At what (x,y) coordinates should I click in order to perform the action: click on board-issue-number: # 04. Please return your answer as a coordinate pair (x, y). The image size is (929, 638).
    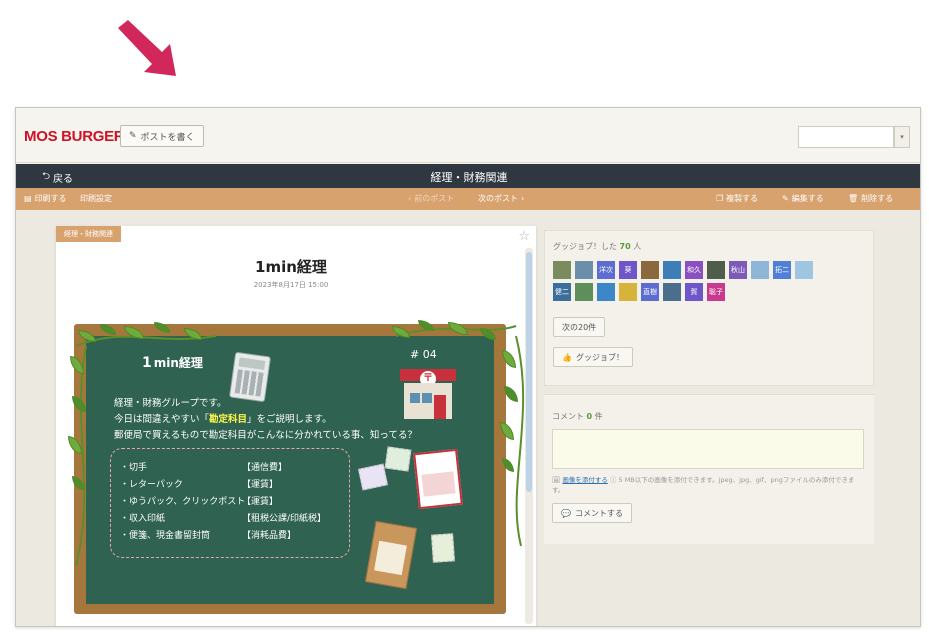
    Looking at the image, I should click on (423, 354).